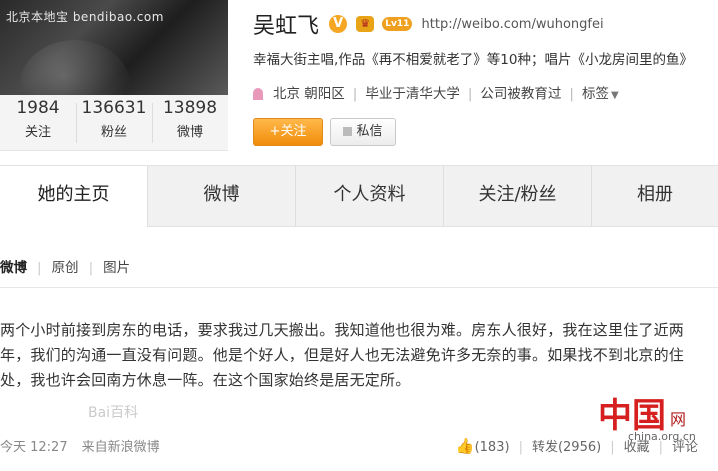  Describe the element at coordinates (492, 447) in the screenshot. I see `like-count: (183)` at that location.